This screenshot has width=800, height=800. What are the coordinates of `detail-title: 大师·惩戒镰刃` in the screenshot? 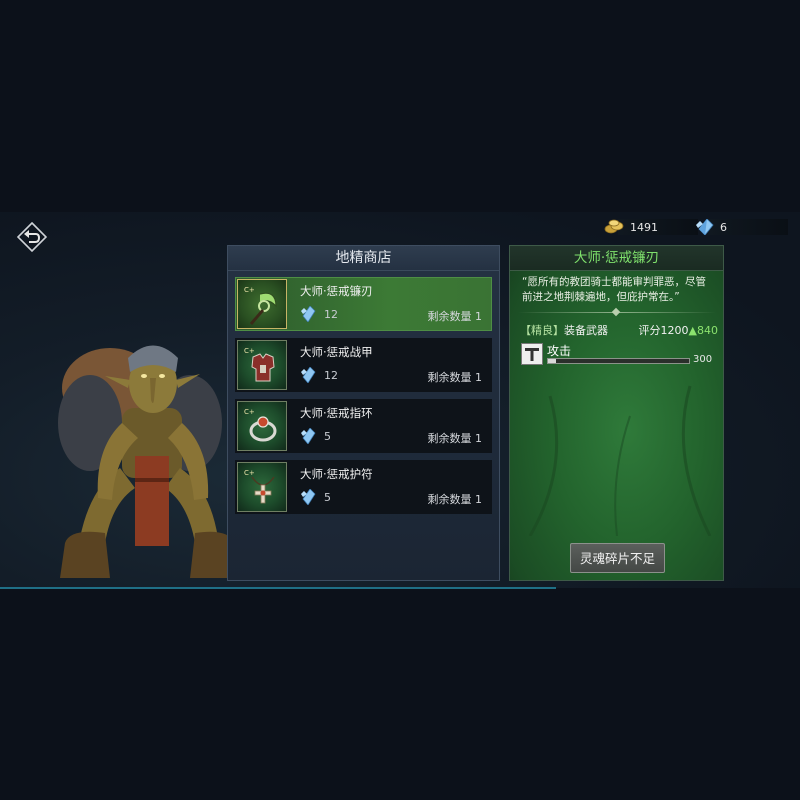 It's located at (616, 258).